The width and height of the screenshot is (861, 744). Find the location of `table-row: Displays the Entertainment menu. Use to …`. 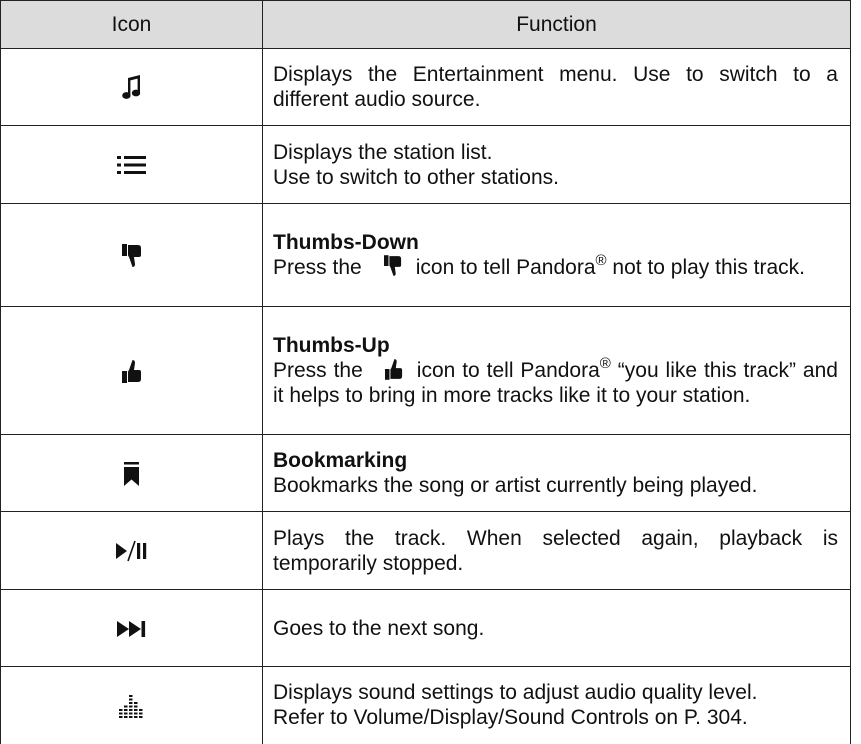

table-row: Displays the Entertainment menu. Use to … is located at coordinates (425, 87).